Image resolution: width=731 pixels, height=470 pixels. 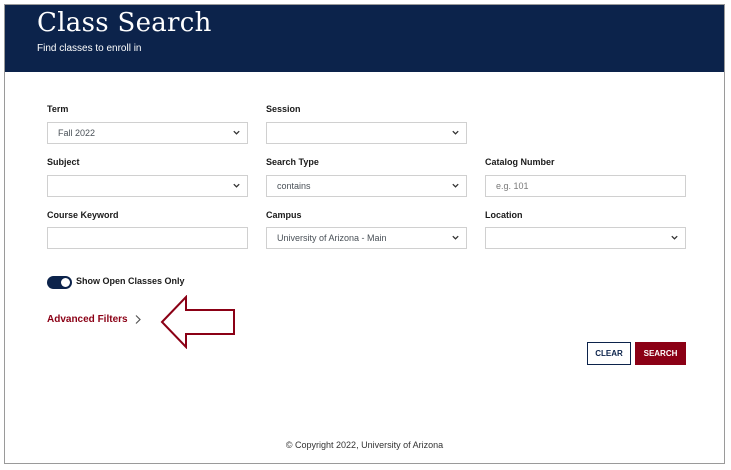 What do you see at coordinates (63, 162) in the screenshot?
I see `subject-label: Subject` at bounding box center [63, 162].